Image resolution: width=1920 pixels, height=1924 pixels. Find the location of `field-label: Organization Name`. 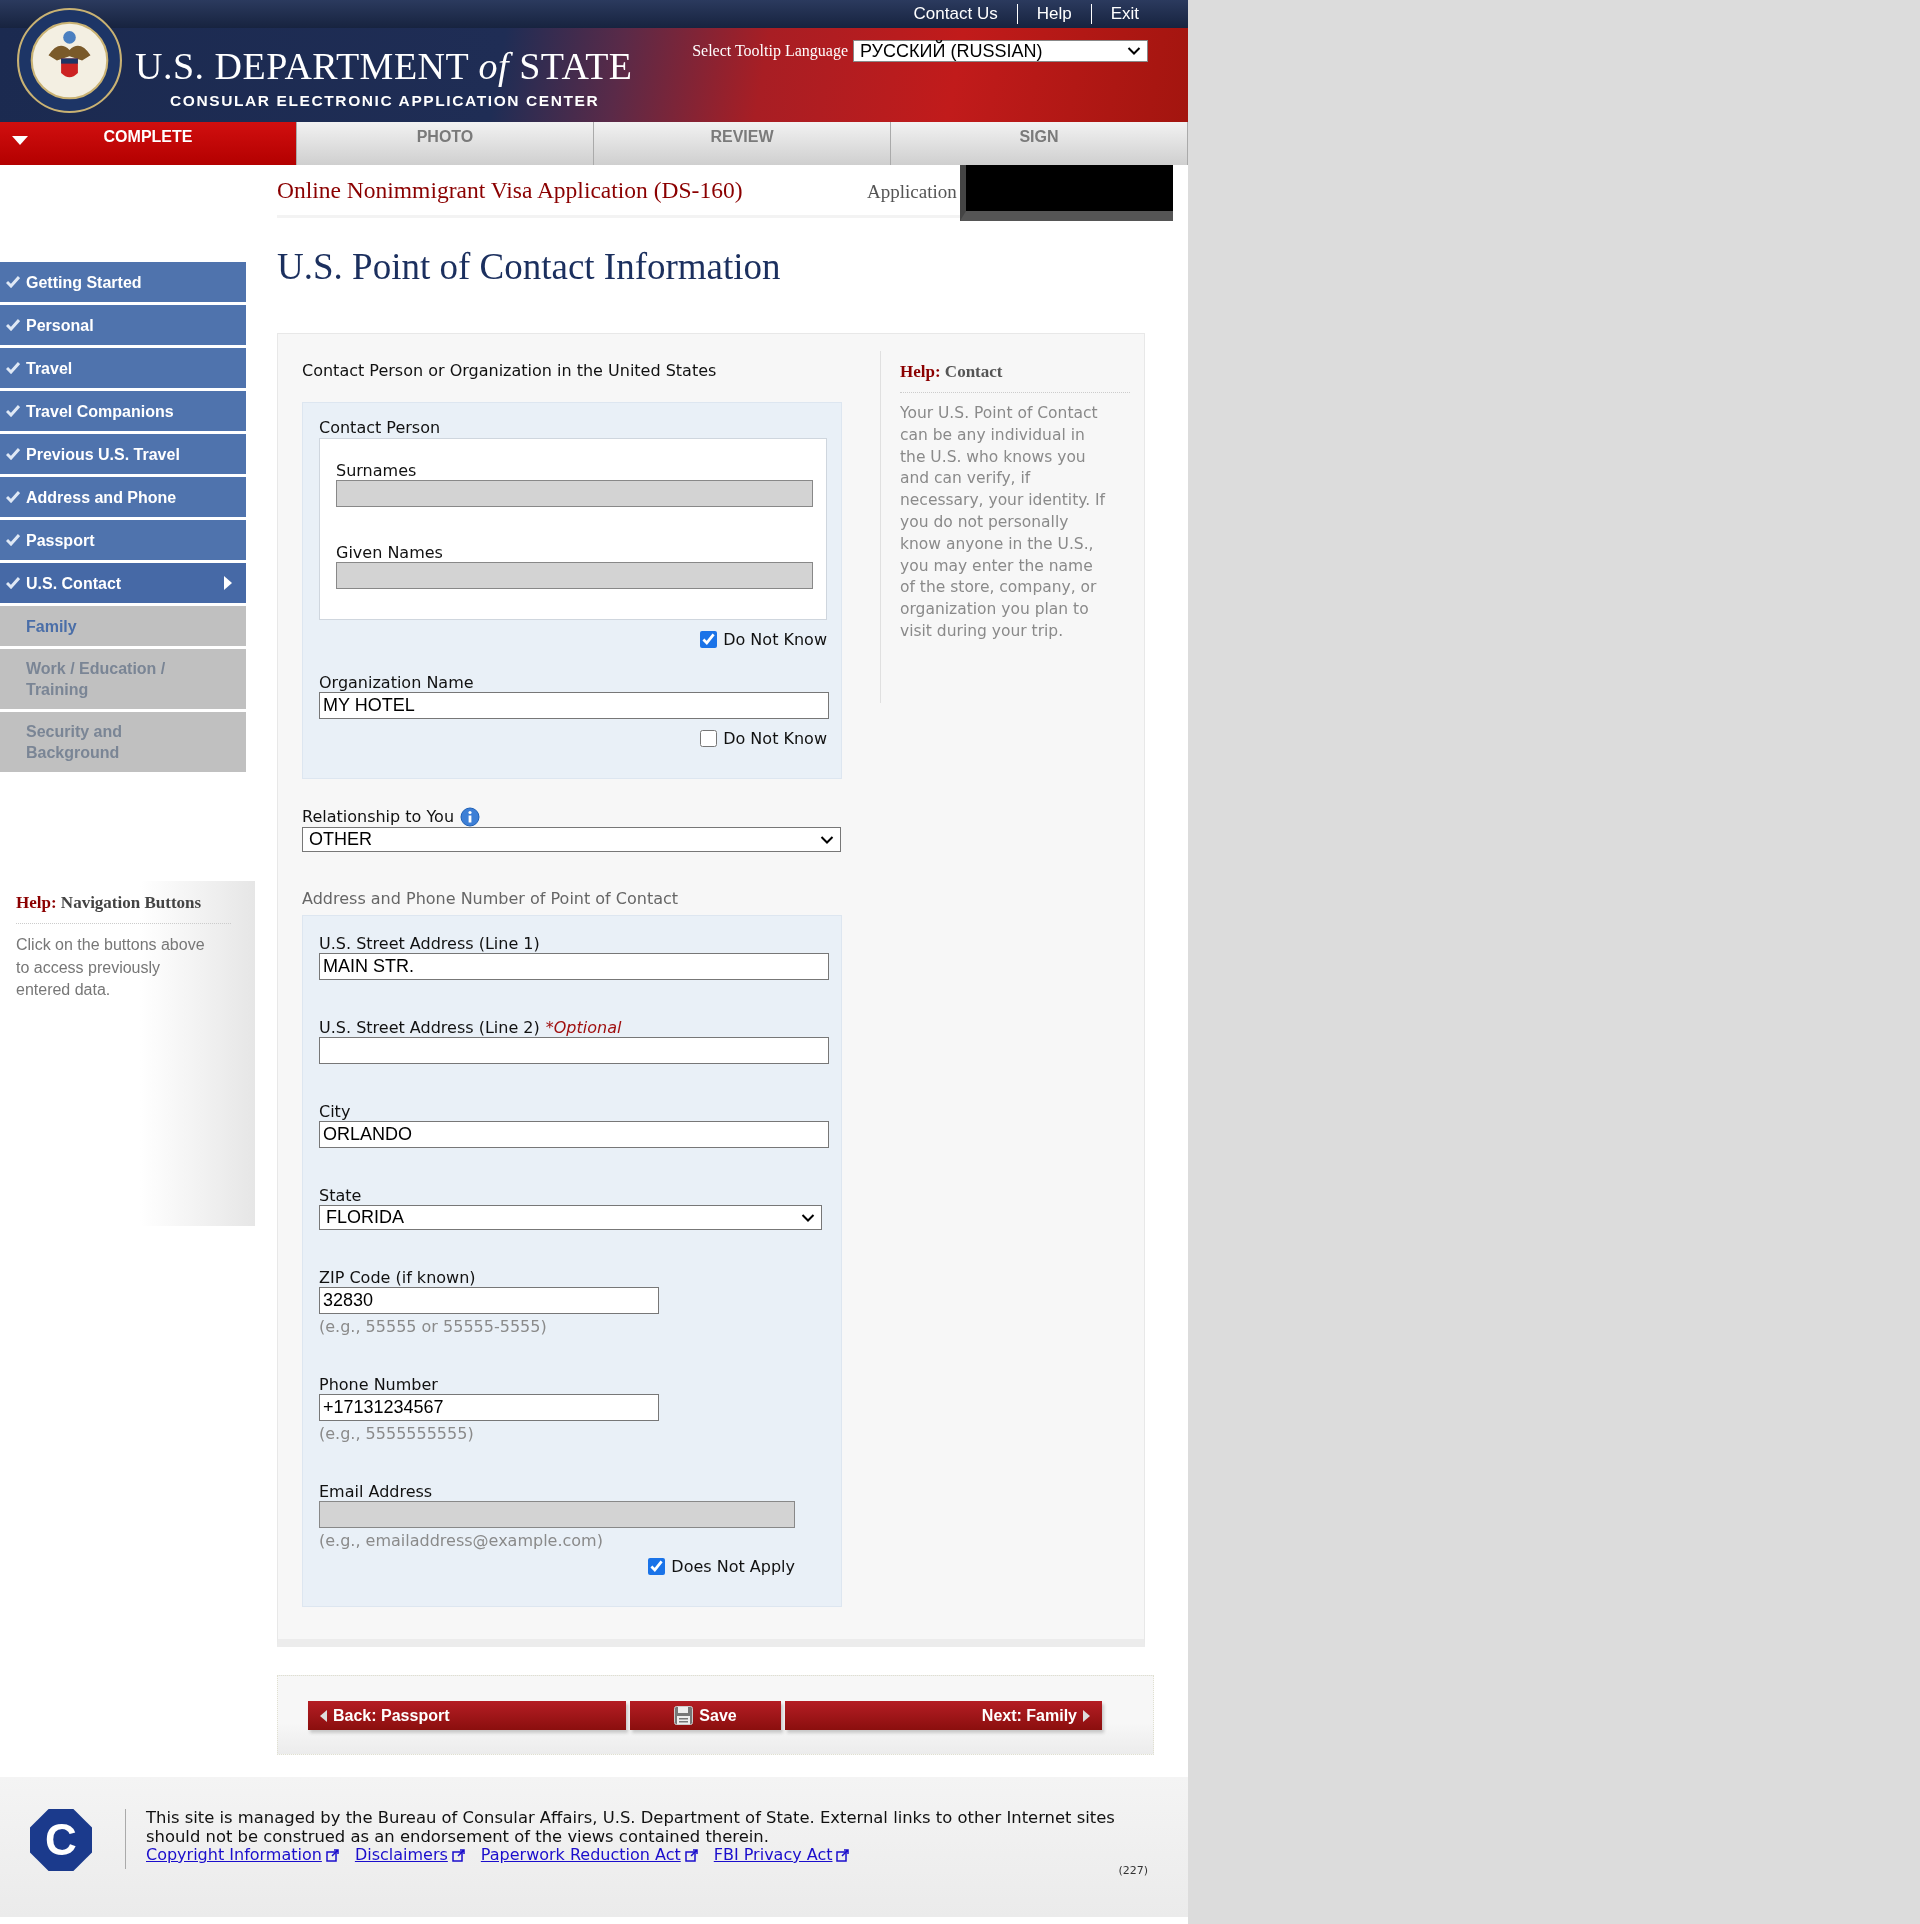

field-label: Organization Name is located at coordinates (396, 683).